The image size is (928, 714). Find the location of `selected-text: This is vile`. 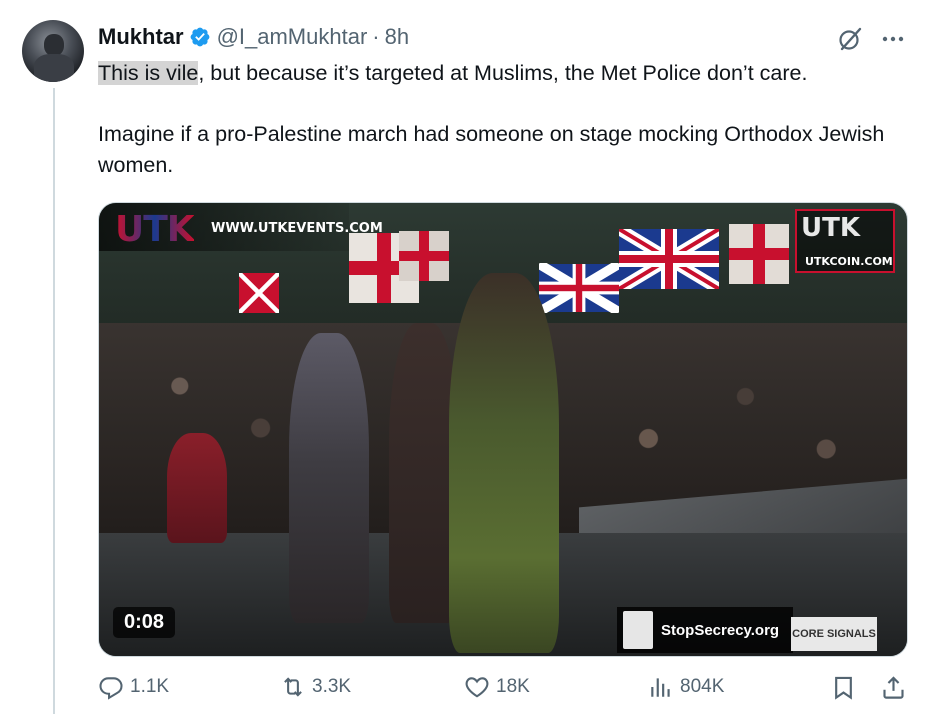

selected-text: This is vile is located at coordinates (148, 73).